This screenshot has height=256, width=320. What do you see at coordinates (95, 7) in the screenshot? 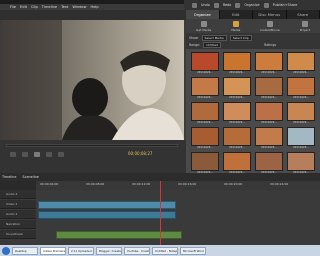
I see `menu-help: Help` at bounding box center [95, 7].